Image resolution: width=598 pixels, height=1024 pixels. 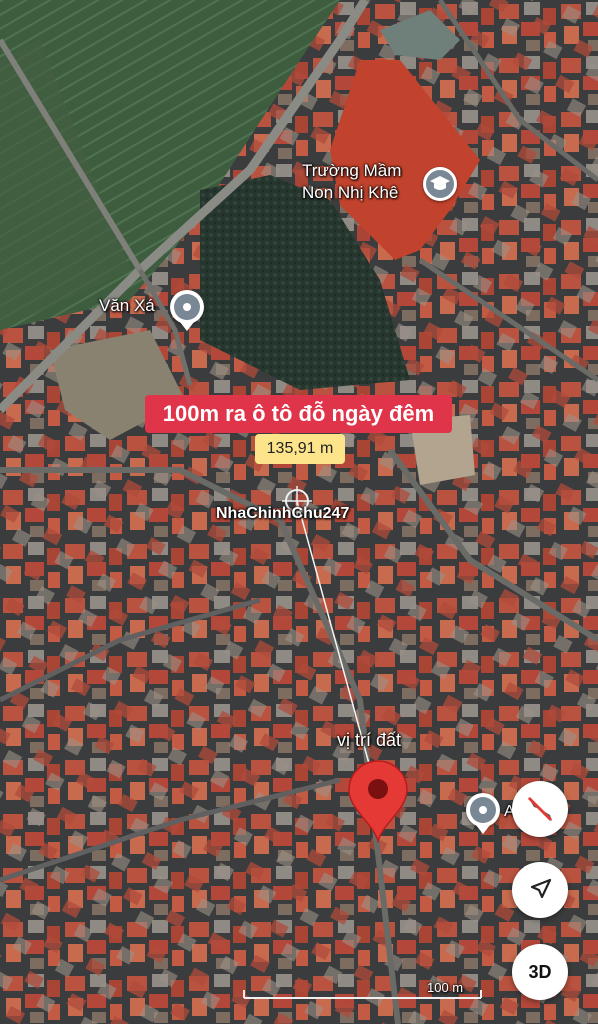 What do you see at coordinates (378, 800) in the screenshot?
I see `red-location-pin-icon` at bounding box center [378, 800].